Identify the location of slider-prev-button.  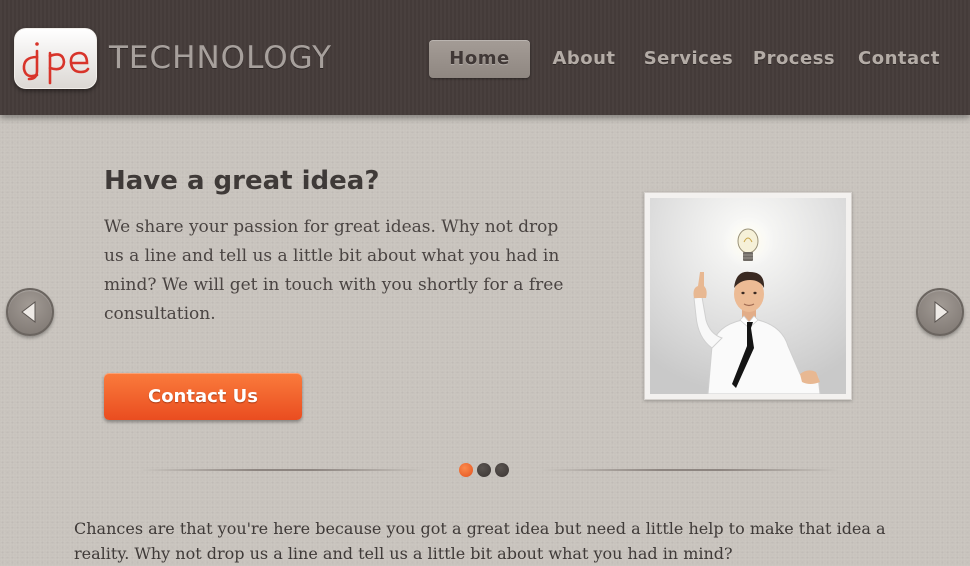
(30, 312).